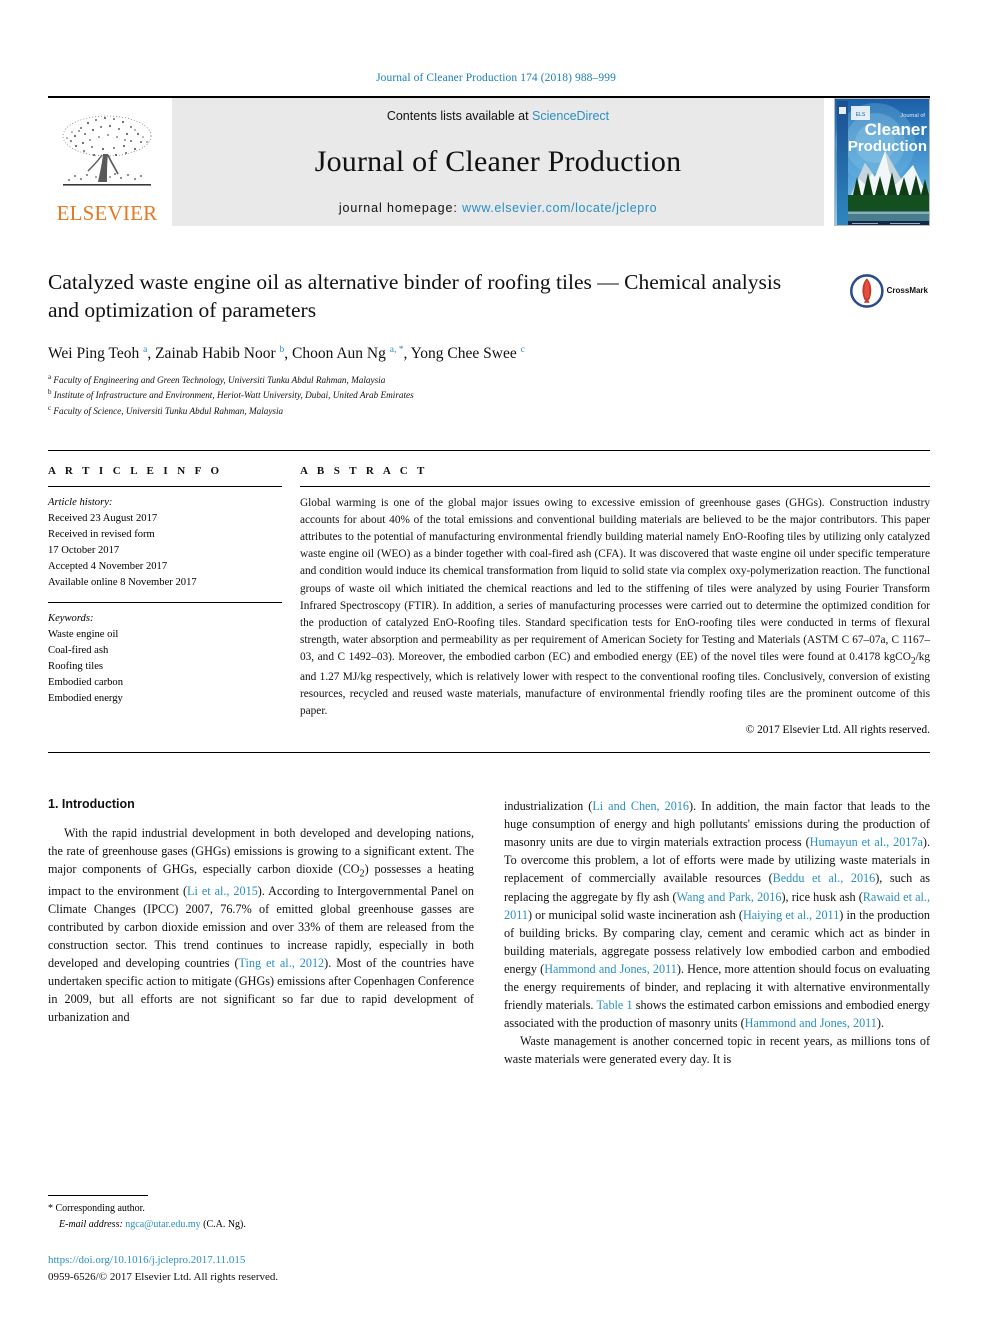 This screenshot has height=1323, width=992. What do you see at coordinates (84, 550) in the screenshot?
I see `history-item: 17 October 2017` at bounding box center [84, 550].